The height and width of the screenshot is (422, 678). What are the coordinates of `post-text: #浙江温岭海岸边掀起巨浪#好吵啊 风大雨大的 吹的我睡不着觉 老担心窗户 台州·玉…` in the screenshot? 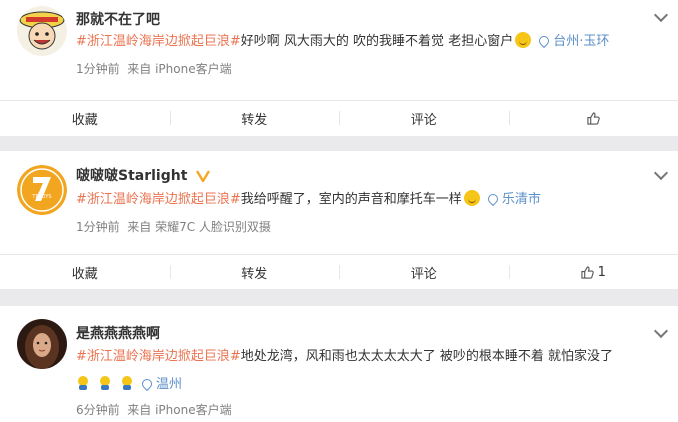 It's located at (342, 42).